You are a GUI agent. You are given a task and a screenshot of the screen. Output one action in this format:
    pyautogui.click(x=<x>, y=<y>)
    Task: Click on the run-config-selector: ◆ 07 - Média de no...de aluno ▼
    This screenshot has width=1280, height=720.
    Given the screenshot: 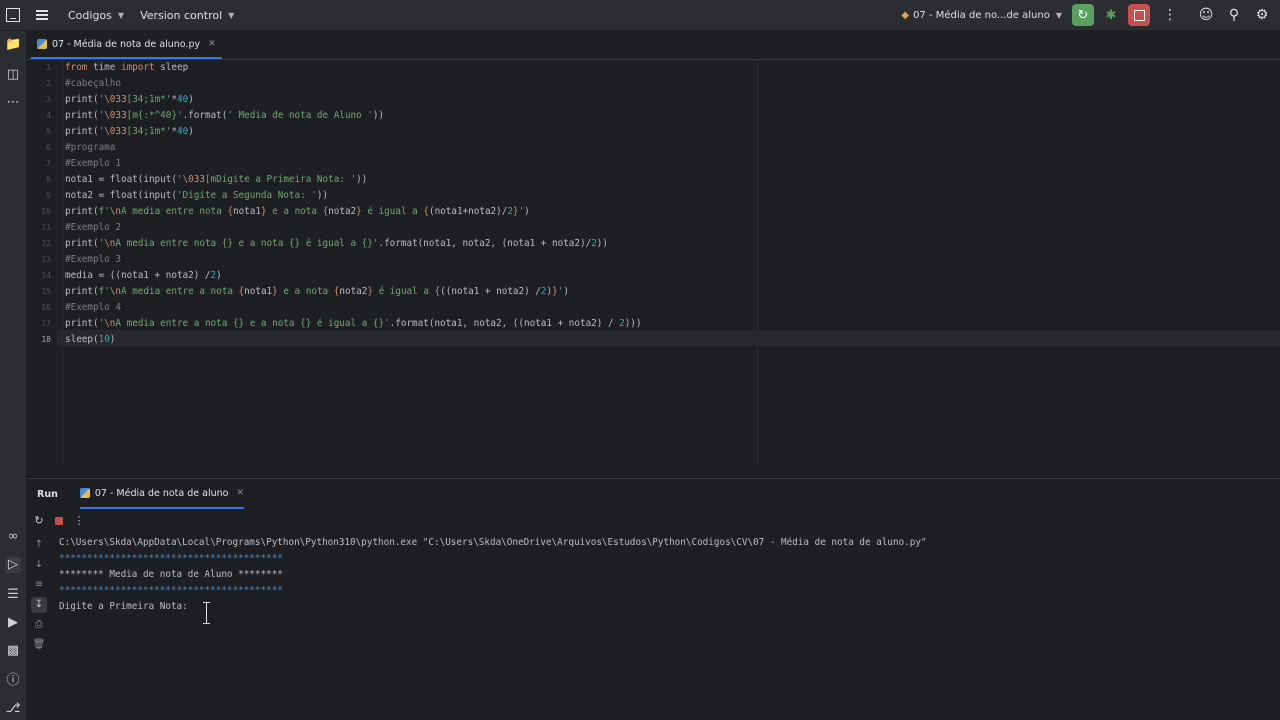 What is the action you would take?
    pyautogui.click(x=981, y=15)
    